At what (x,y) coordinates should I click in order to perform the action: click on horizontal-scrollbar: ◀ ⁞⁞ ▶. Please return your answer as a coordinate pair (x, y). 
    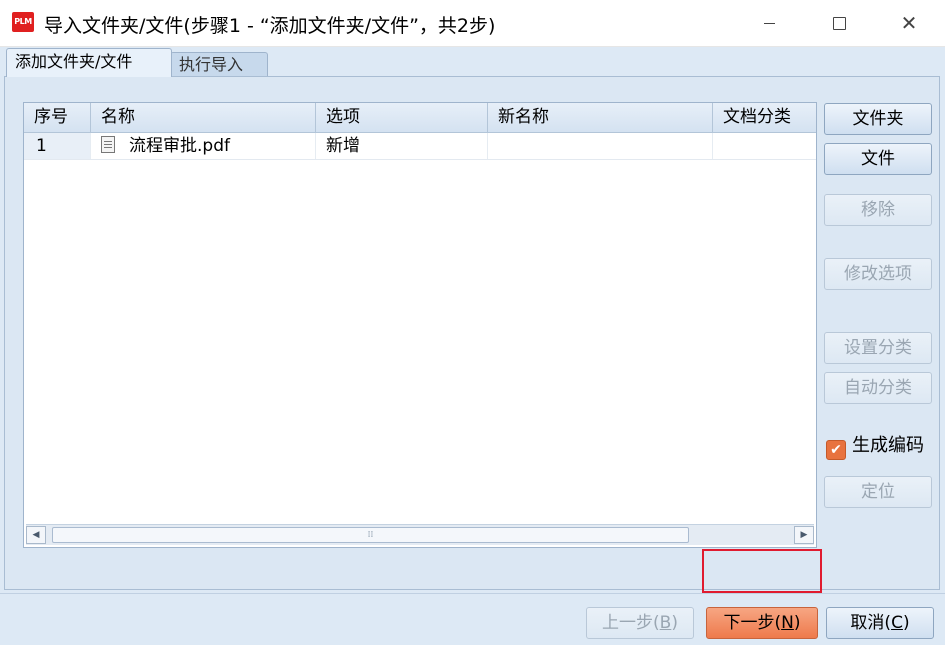
    Looking at the image, I should click on (420, 534).